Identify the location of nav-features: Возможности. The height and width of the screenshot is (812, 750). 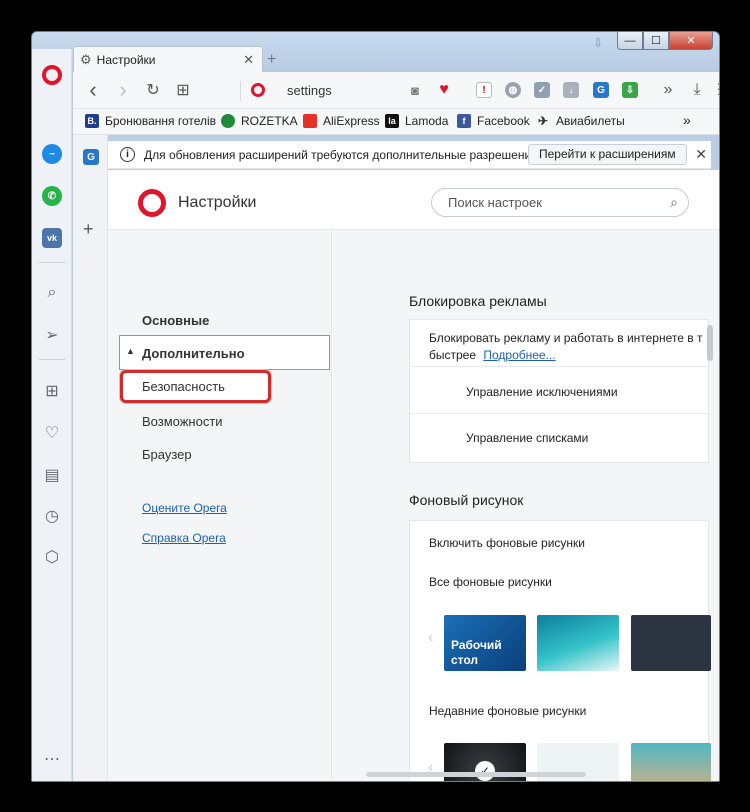
(182, 421).